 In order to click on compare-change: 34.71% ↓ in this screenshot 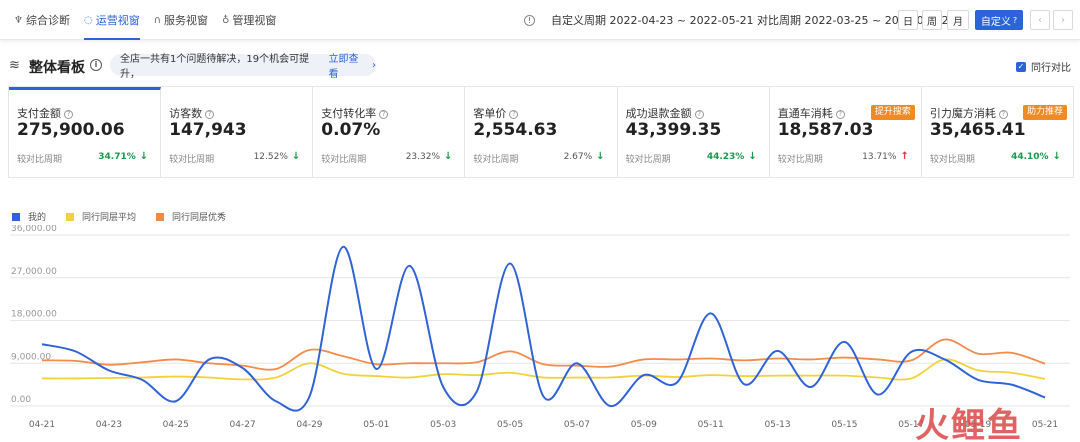, I will do `click(123, 156)`.